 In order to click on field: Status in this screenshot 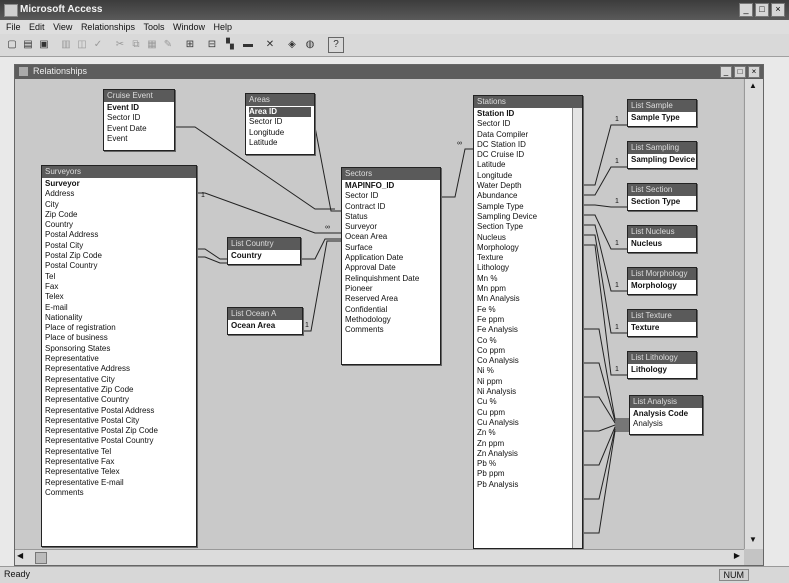, I will do `click(391, 217)`.